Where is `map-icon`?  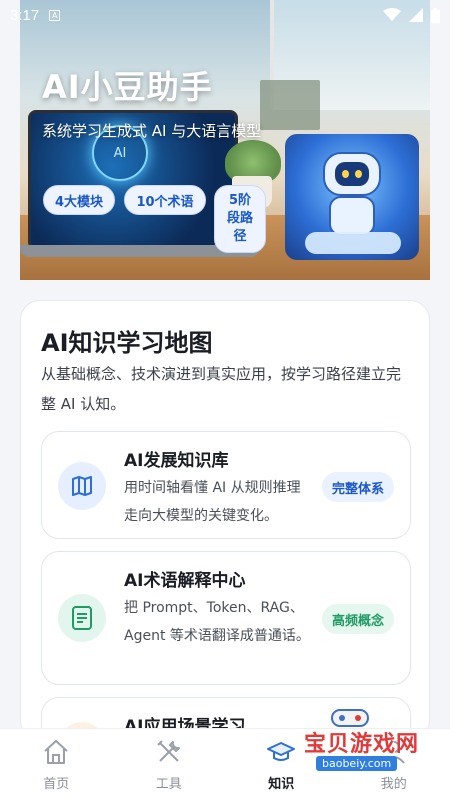 map-icon is located at coordinates (82, 486).